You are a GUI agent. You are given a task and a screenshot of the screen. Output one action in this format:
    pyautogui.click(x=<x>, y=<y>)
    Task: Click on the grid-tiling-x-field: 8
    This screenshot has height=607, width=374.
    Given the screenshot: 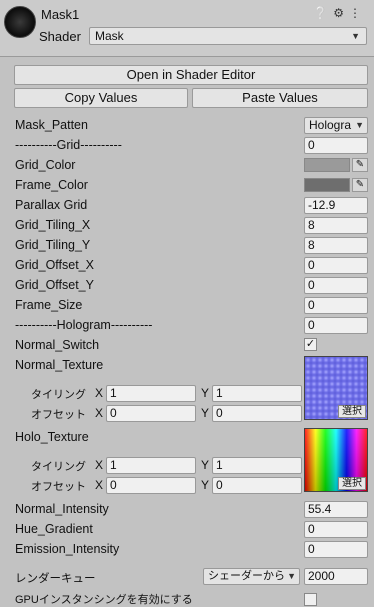 What is the action you would take?
    pyautogui.click(x=336, y=225)
    